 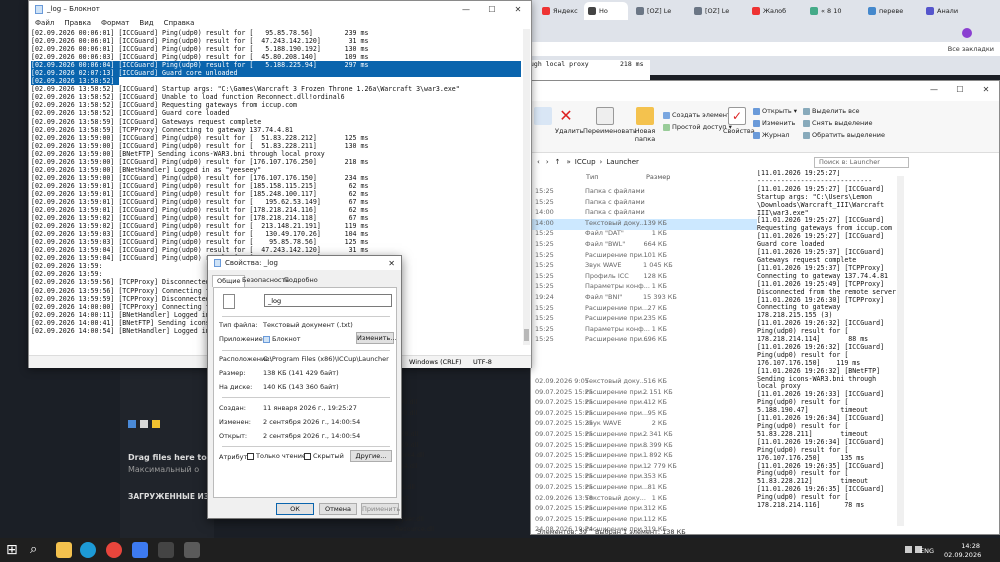 What do you see at coordinates (114, 550) in the screenshot?
I see `chrome-icon` at bounding box center [114, 550].